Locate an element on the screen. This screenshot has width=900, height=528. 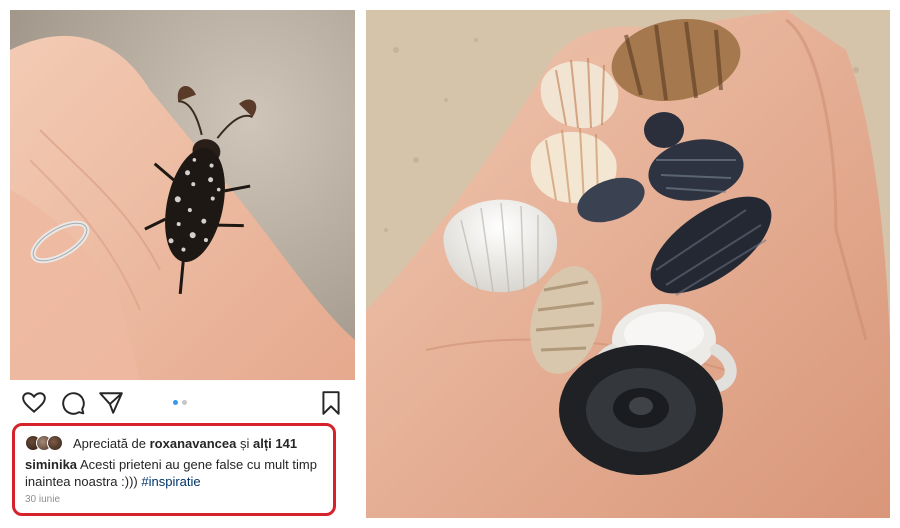
caption-username: siminika is located at coordinates (51, 464).